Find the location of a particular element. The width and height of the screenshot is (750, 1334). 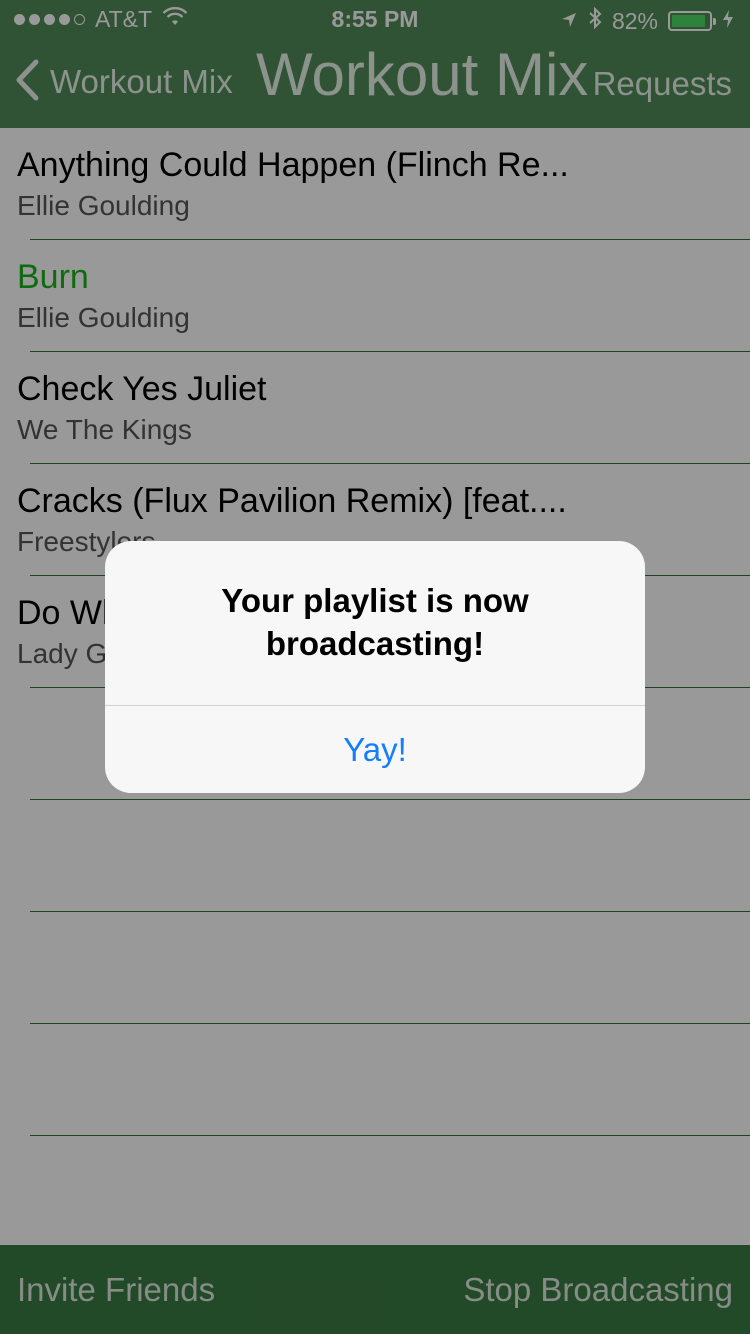

alert-message: Your playlist is now broadcasting! is located at coordinates (375, 622).